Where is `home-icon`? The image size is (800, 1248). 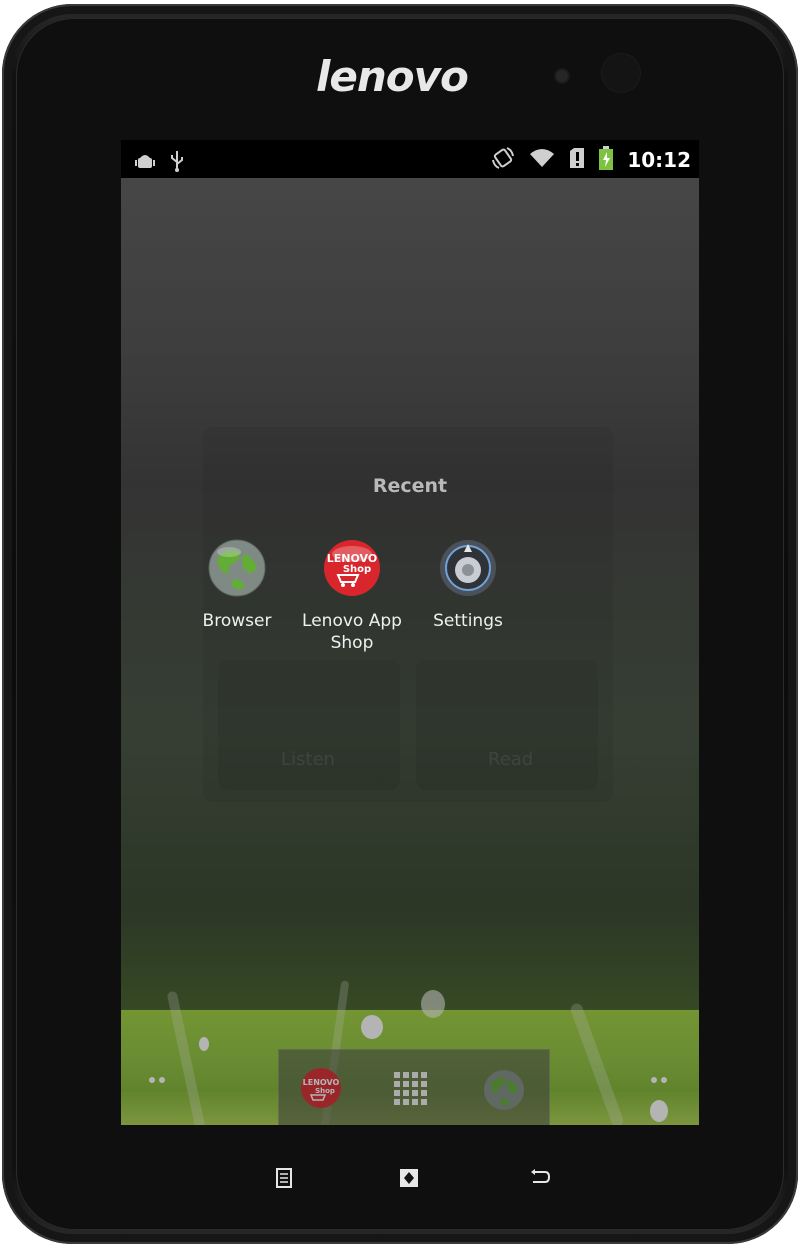
home-icon is located at coordinates (409, 1180).